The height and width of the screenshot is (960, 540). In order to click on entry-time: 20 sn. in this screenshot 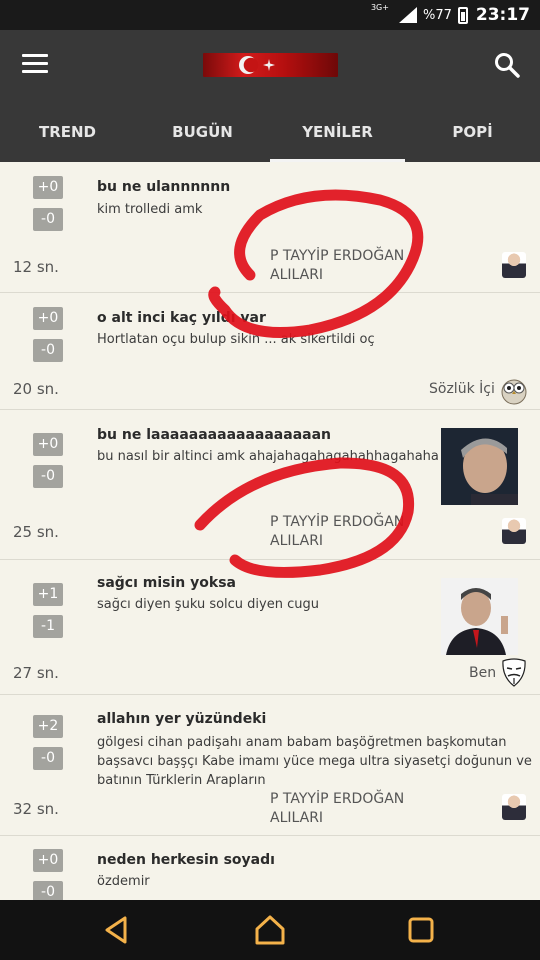, I will do `click(36, 389)`.